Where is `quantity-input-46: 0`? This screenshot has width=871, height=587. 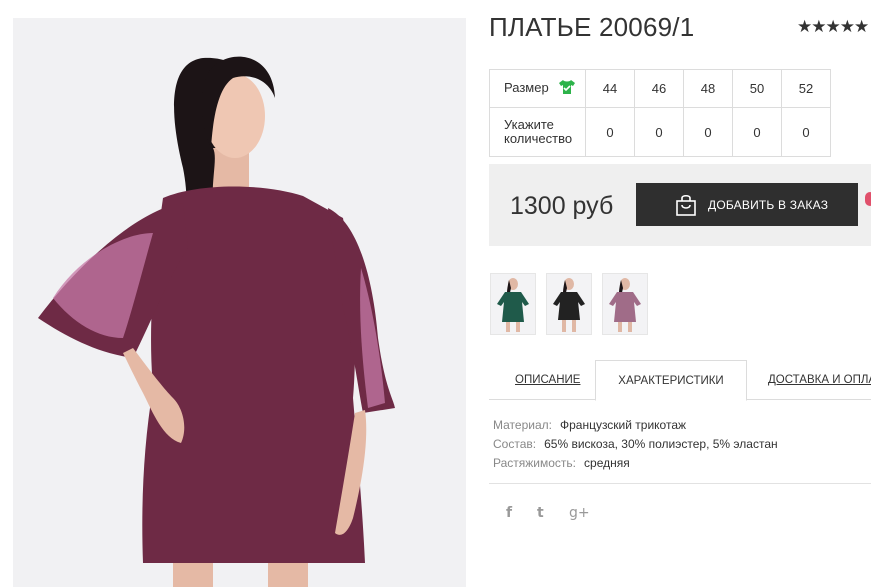 quantity-input-46: 0 is located at coordinates (659, 132).